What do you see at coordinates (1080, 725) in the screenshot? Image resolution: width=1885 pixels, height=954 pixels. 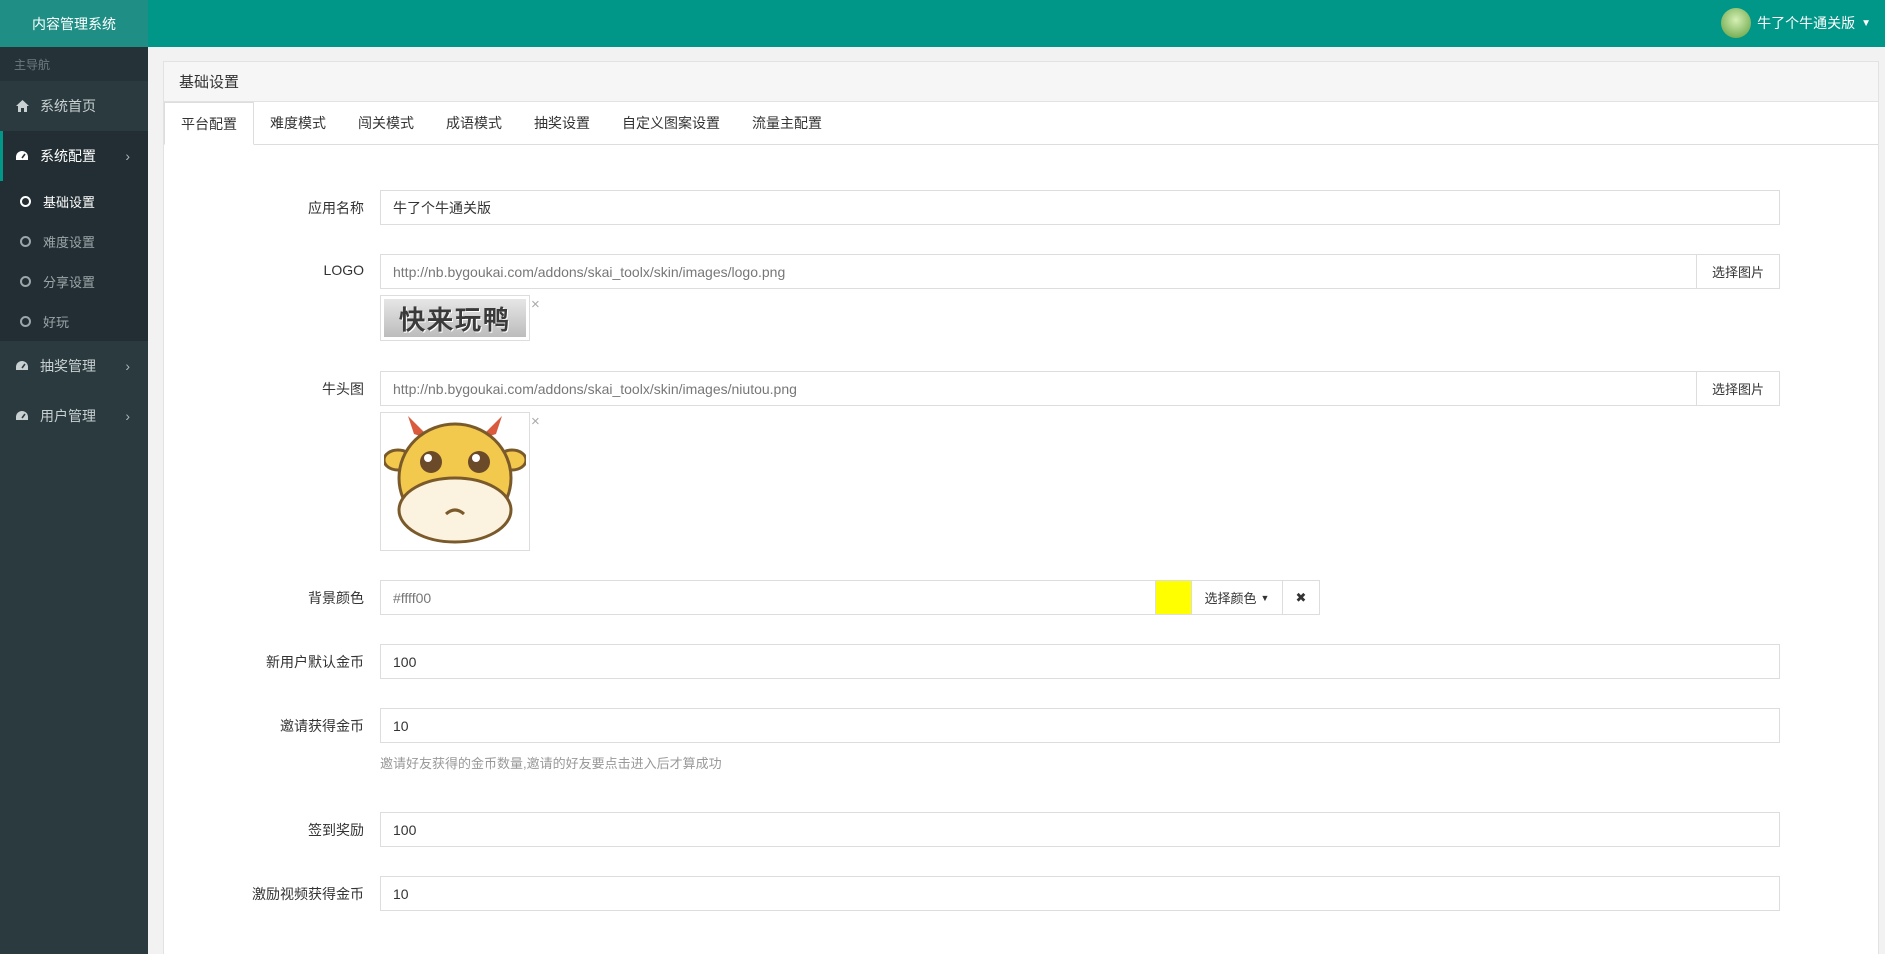 I see `invite-coins-input: 10` at bounding box center [1080, 725].